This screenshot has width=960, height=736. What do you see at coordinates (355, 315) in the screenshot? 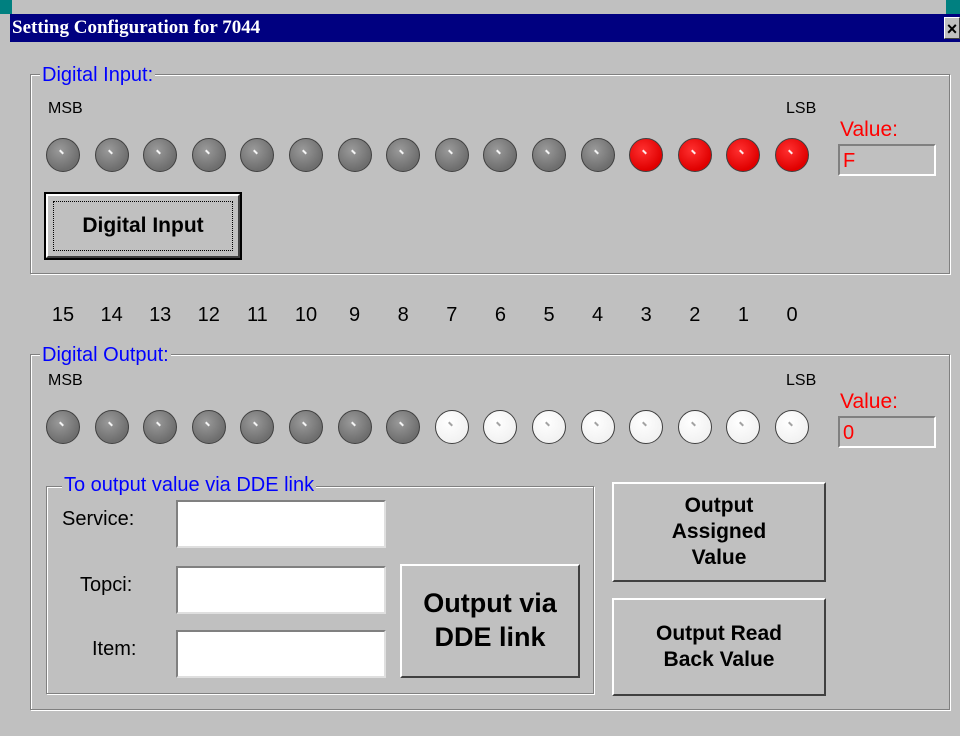
I see `bit-number-label: 9` at bounding box center [355, 315].